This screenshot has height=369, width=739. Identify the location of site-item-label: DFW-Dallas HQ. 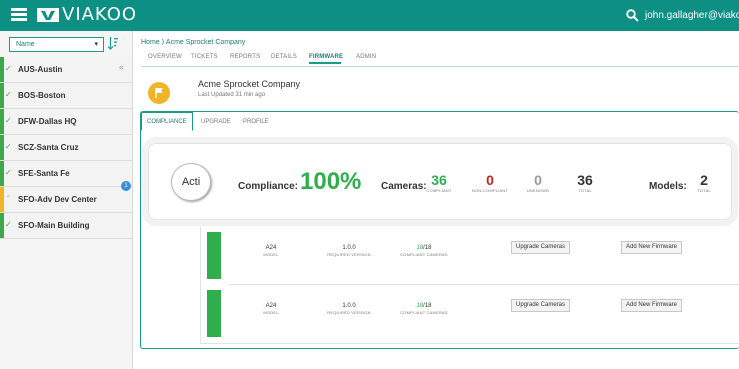
(47, 121).